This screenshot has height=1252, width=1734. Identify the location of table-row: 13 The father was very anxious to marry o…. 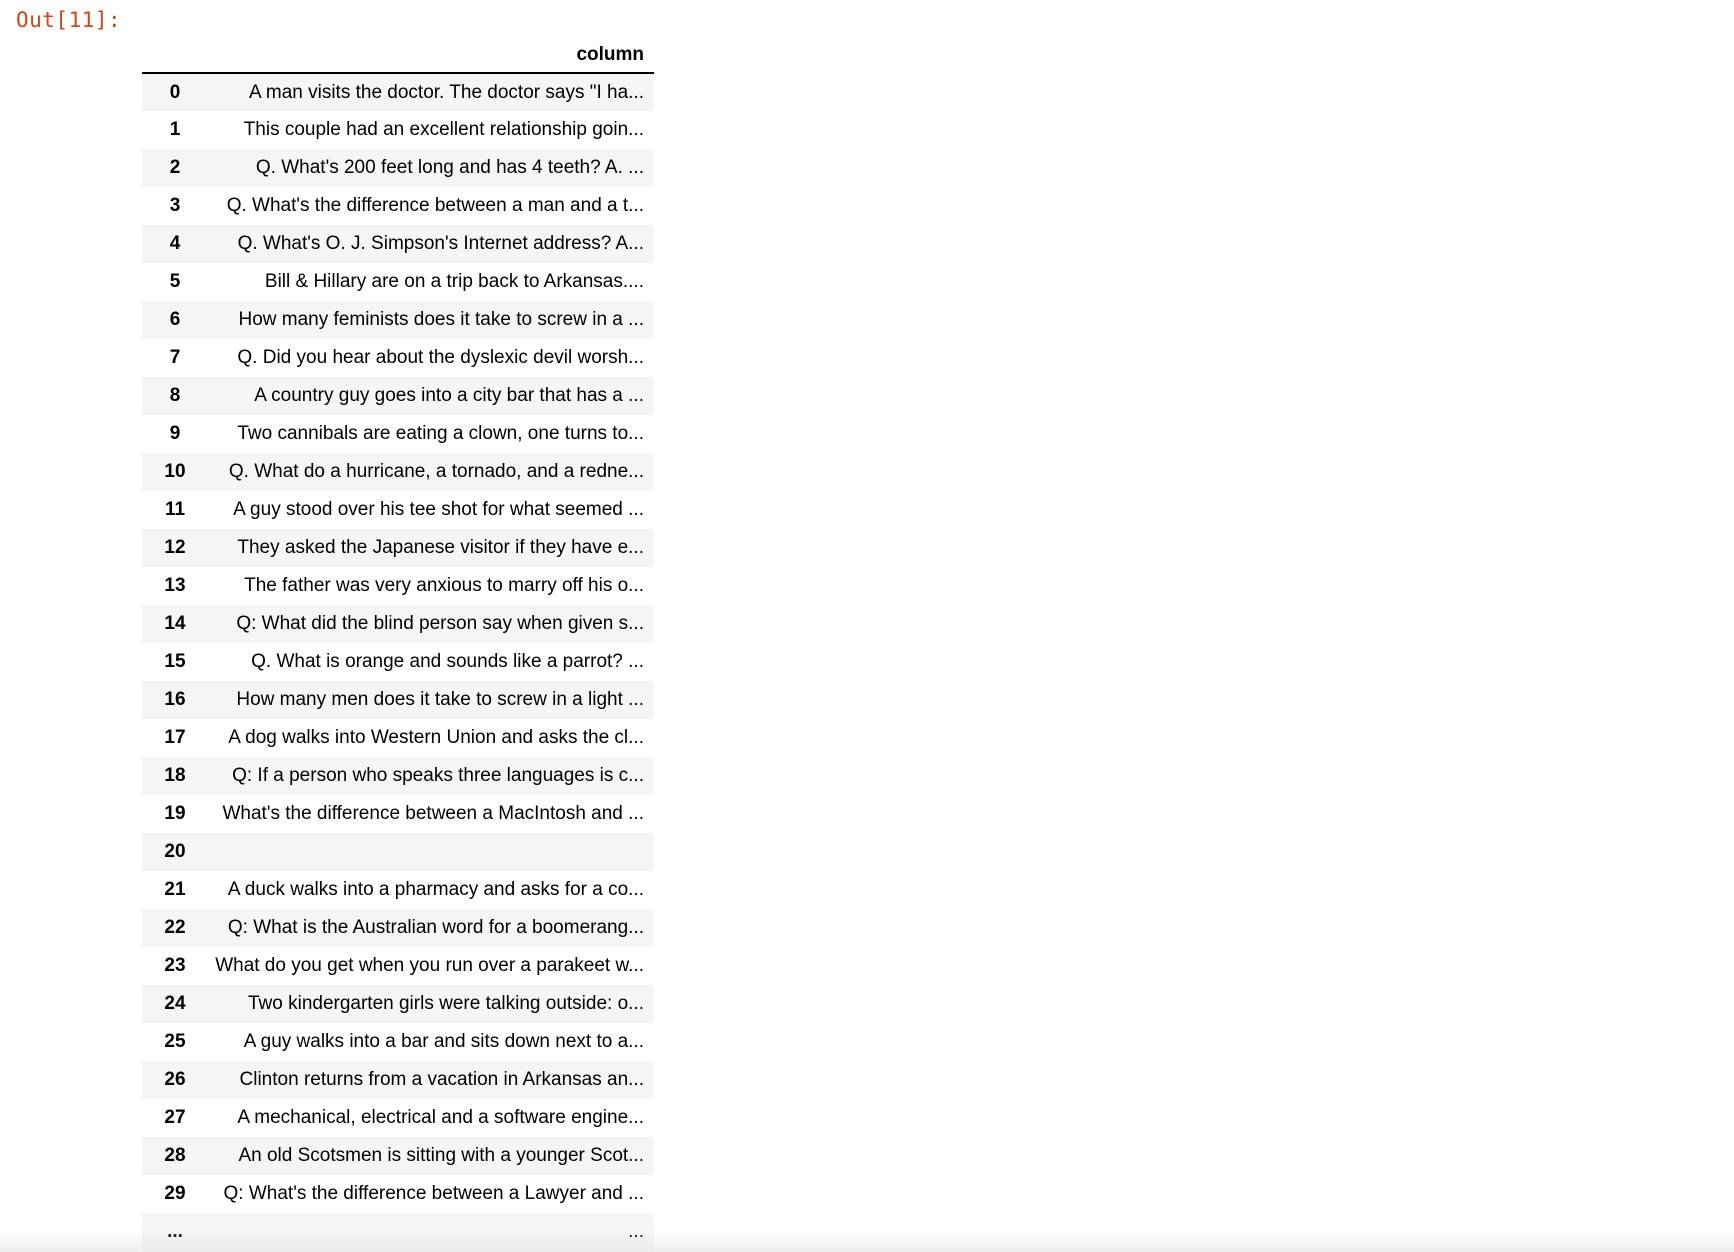
(398, 586).